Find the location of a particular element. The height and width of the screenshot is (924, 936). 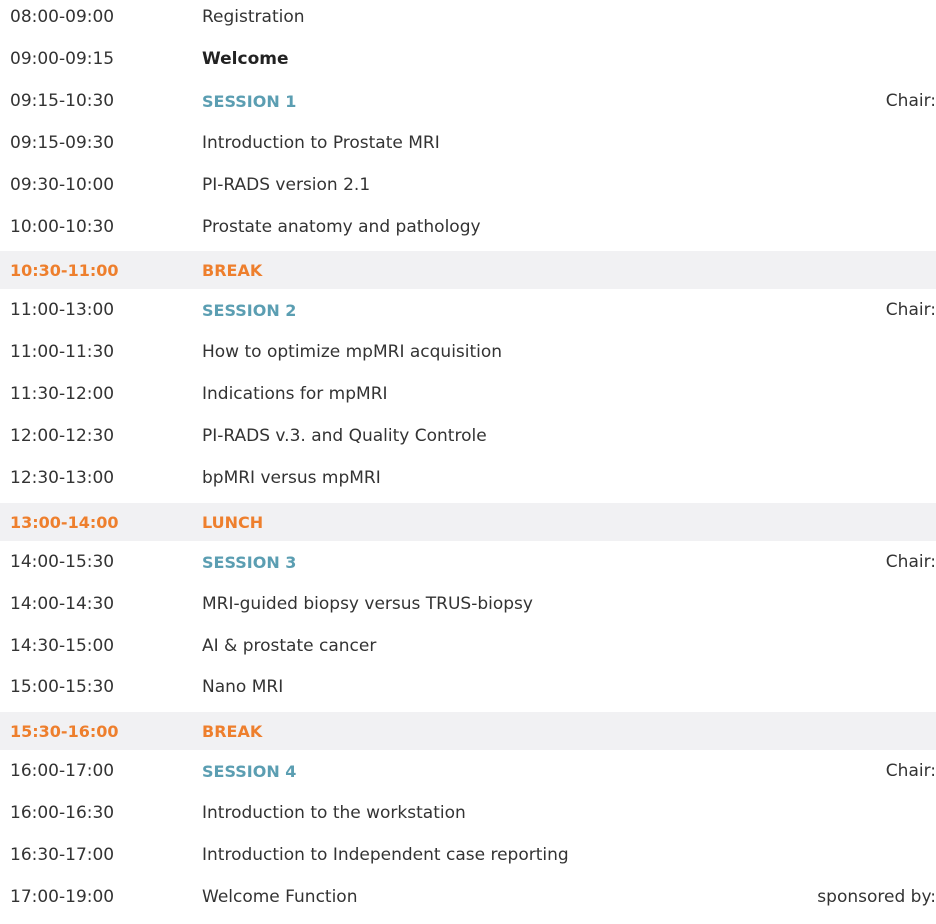

break-label: LUNCH is located at coordinates (233, 522).